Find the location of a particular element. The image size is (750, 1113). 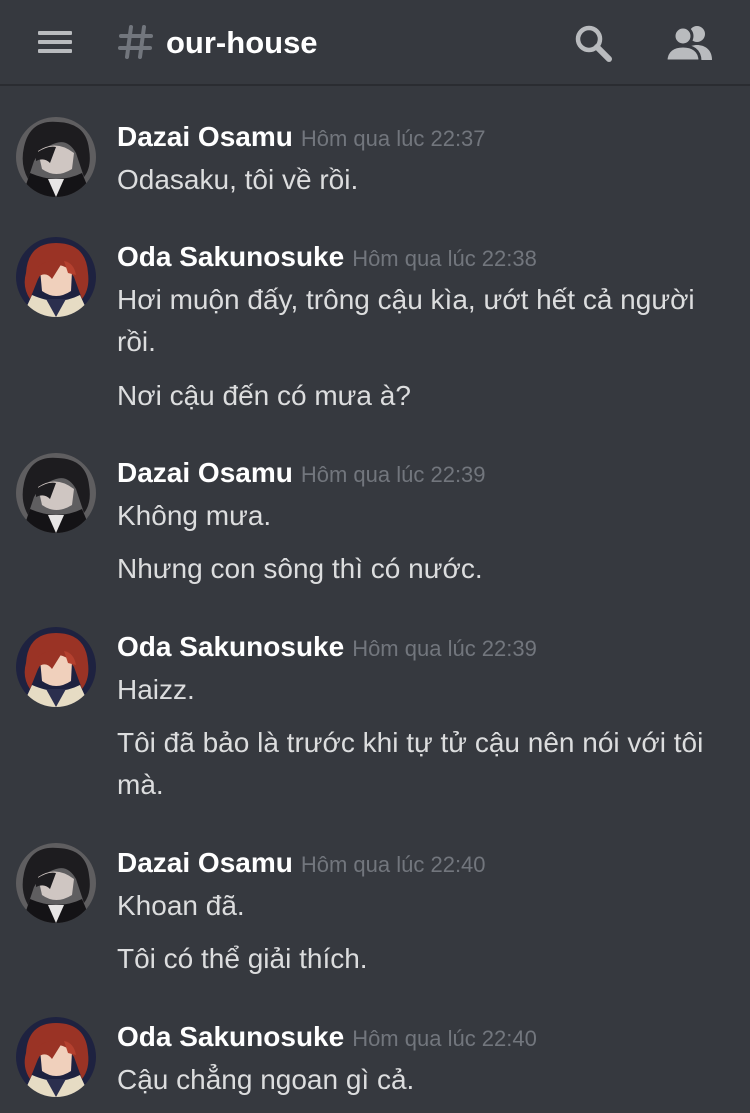

search-icon is located at coordinates (593, 43).